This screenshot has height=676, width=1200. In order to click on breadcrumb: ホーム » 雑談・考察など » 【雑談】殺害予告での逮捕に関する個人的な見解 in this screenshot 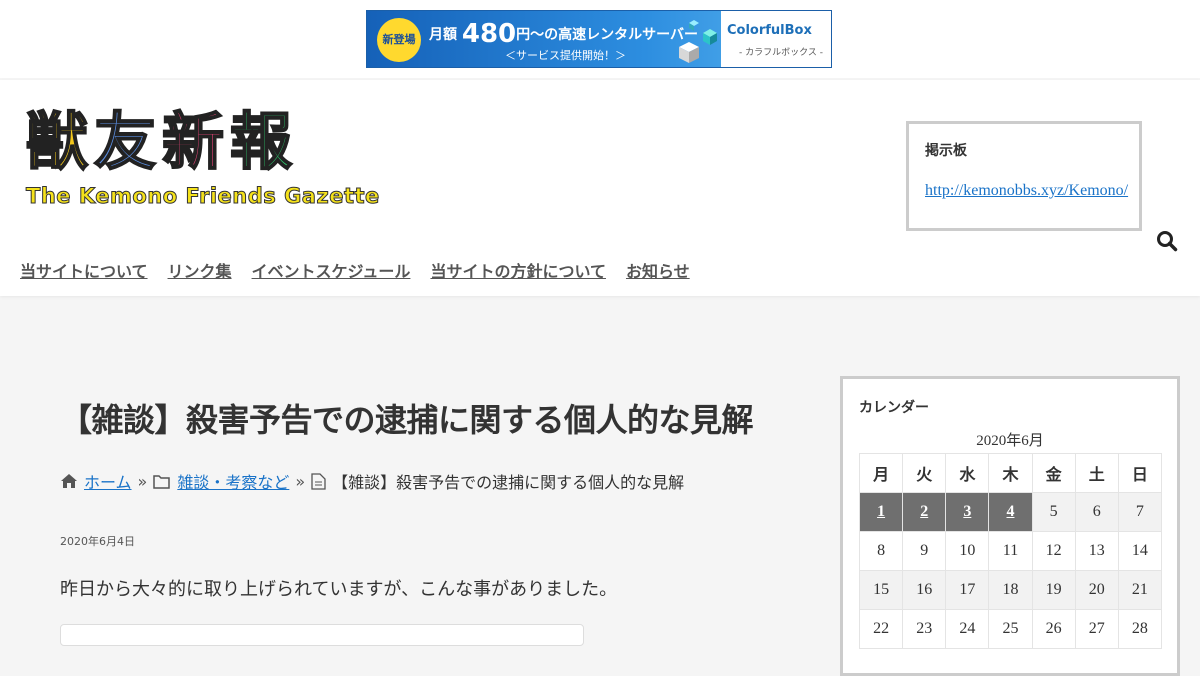, I will do `click(440, 481)`.